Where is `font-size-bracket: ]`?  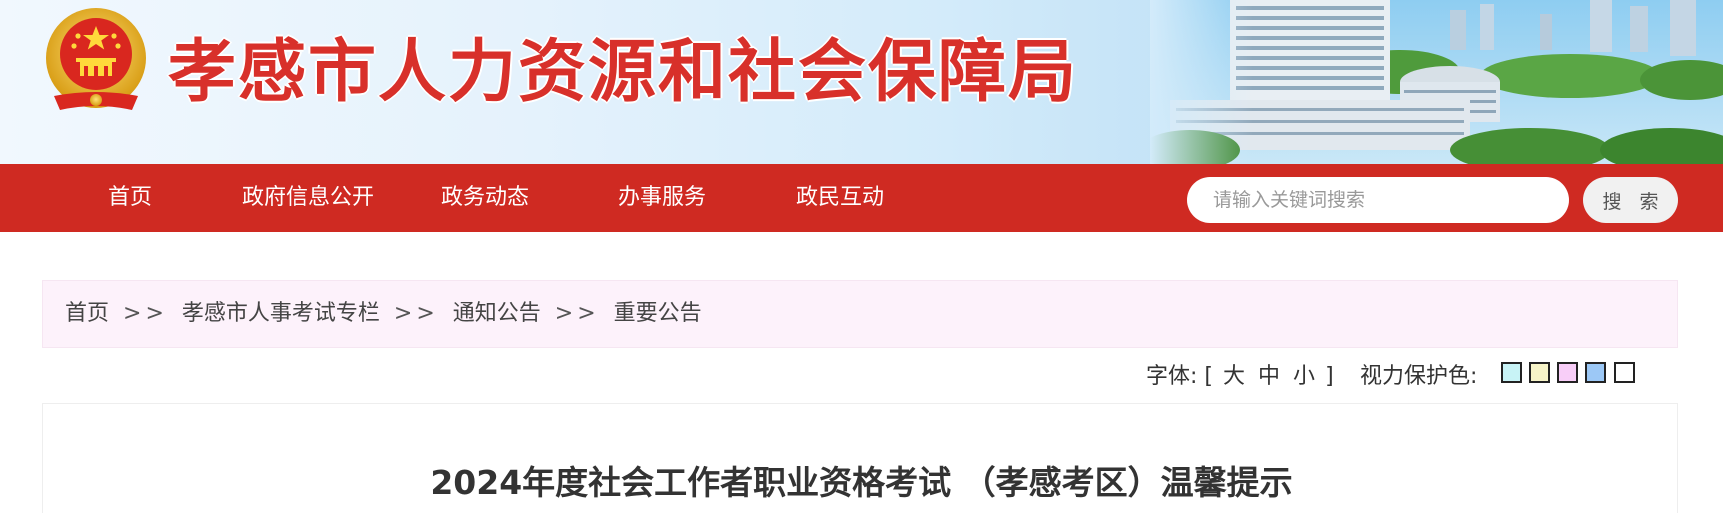 font-size-bracket: ] is located at coordinates (1329, 376).